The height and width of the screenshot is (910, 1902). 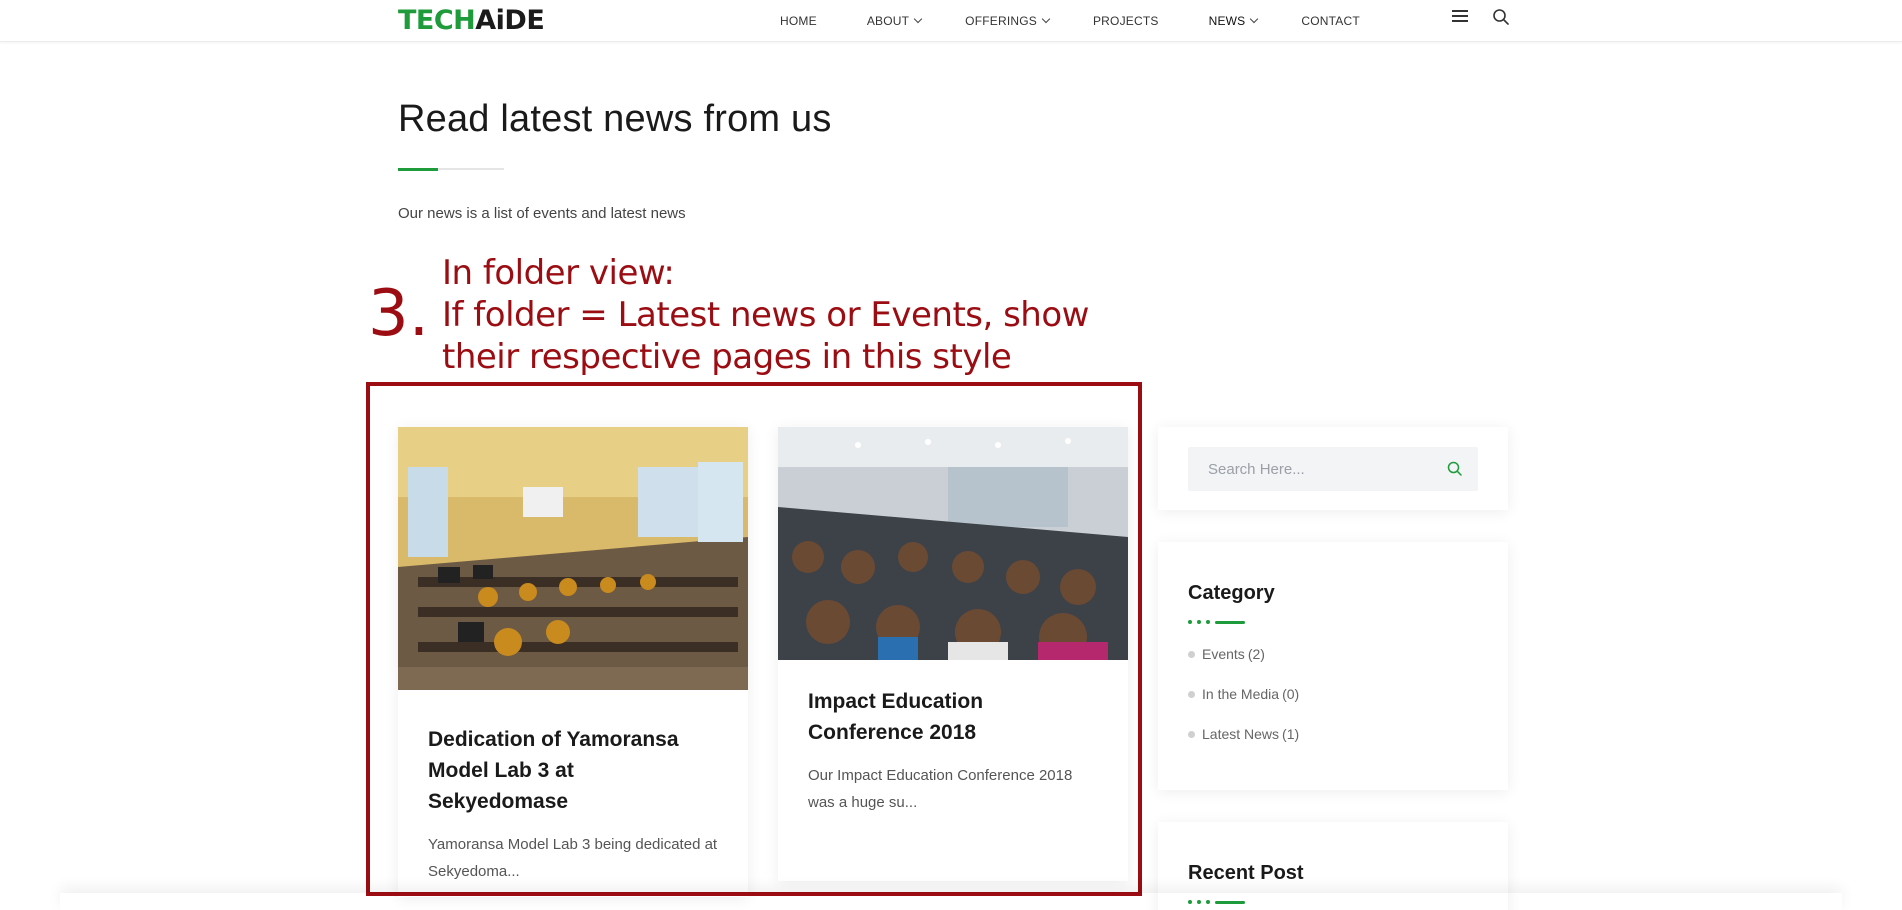 I want to click on nav-home: HOME, so click(x=798, y=21).